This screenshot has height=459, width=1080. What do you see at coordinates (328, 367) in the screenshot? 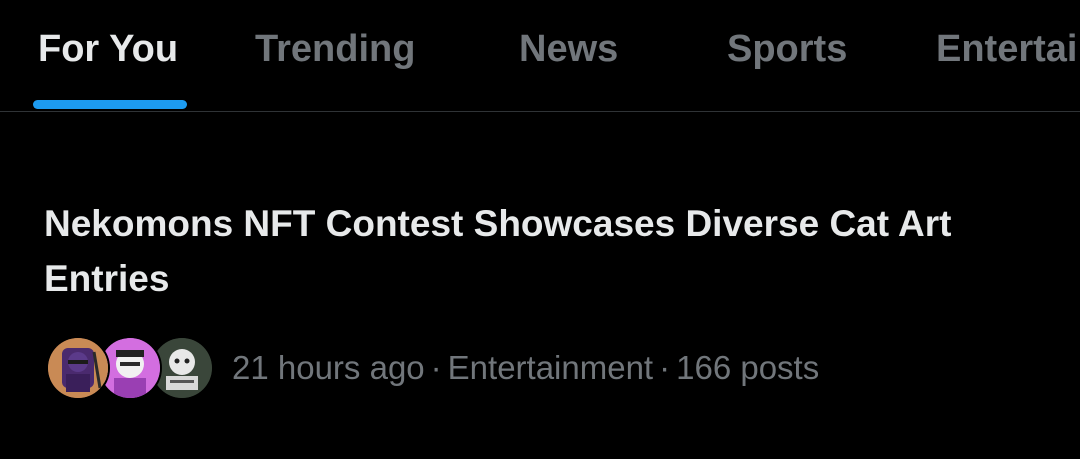
I see `trend-time: 21 hours ago` at bounding box center [328, 367].